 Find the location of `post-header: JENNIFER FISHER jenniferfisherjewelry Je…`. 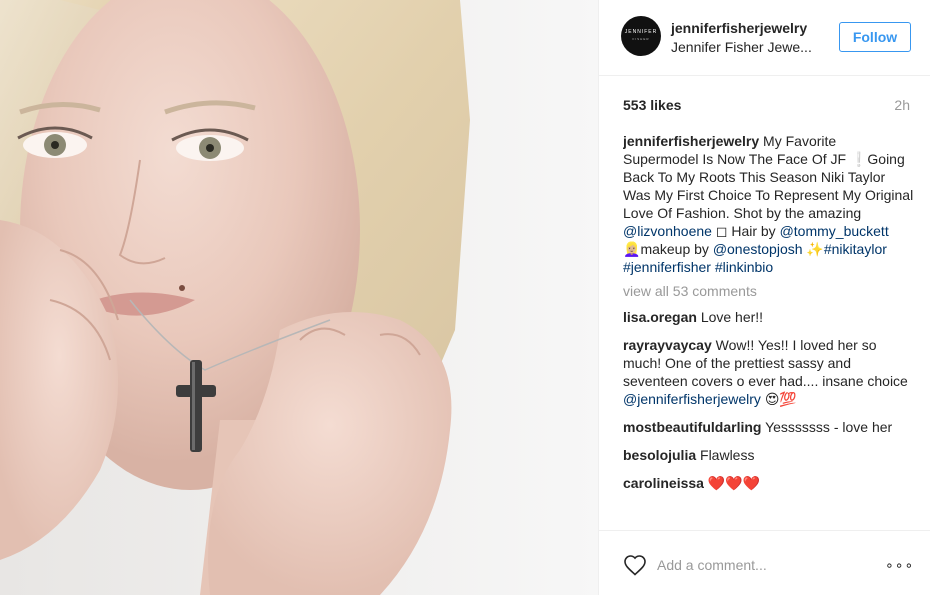

post-header: JENNIFER FISHER jenniferfisherjewelry Je… is located at coordinates (764, 38).